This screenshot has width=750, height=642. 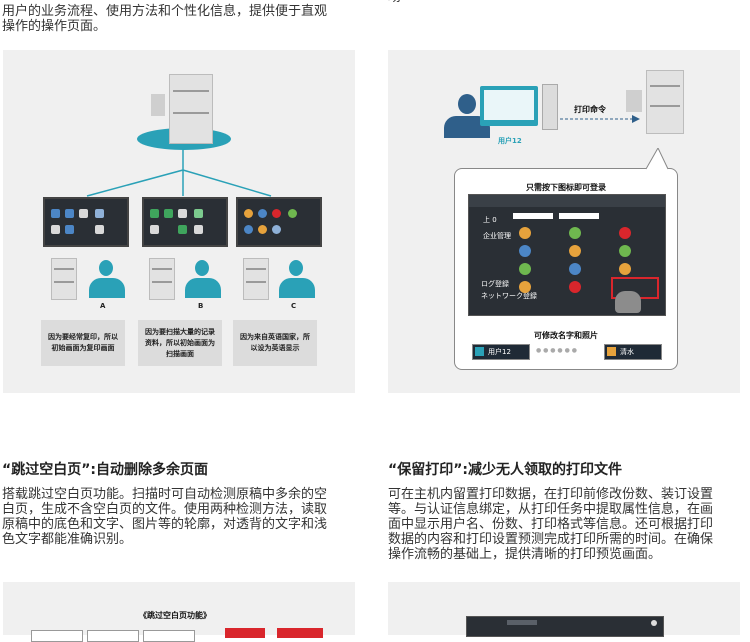 What do you see at coordinates (634, 101) in the screenshot?
I see `target-printer-tray` at bounding box center [634, 101].